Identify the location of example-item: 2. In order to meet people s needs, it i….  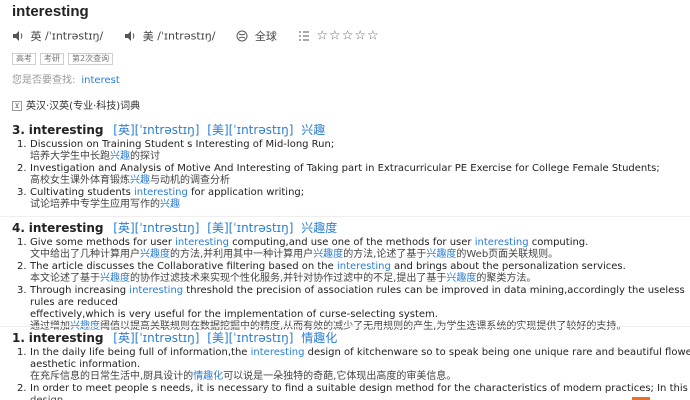
(353, 391).